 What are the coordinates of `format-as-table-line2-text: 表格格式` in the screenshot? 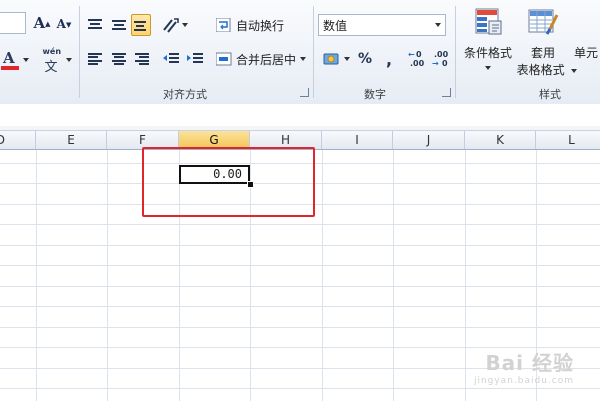 It's located at (540, 70).